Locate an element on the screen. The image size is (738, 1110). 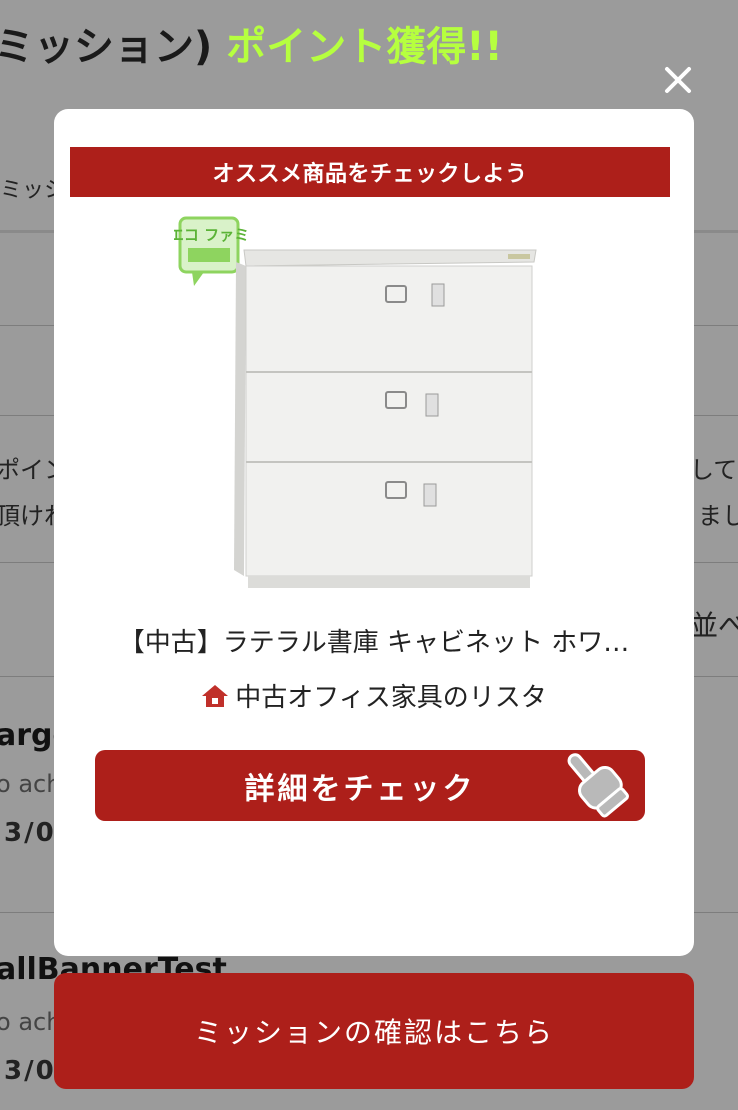
check-details-label: 詳細をチェック is located at coordinates (360, 789).